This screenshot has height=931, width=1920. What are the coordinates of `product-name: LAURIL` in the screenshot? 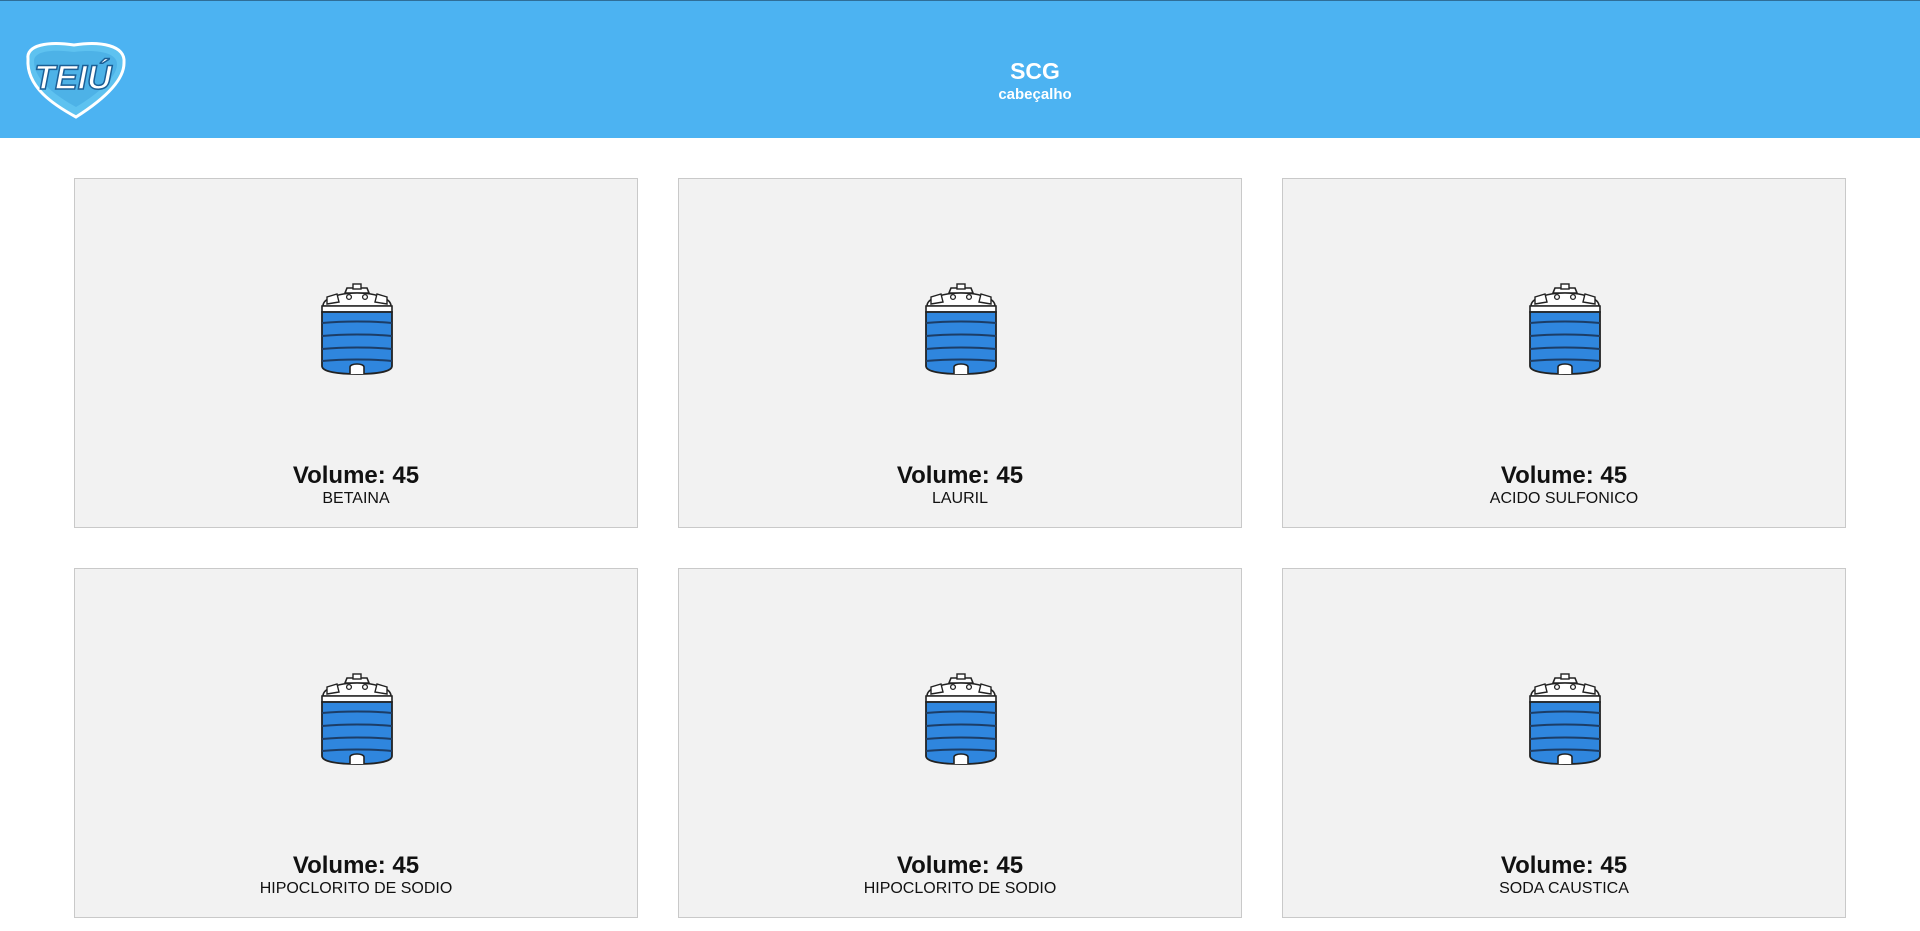 It's located at (960, 498).